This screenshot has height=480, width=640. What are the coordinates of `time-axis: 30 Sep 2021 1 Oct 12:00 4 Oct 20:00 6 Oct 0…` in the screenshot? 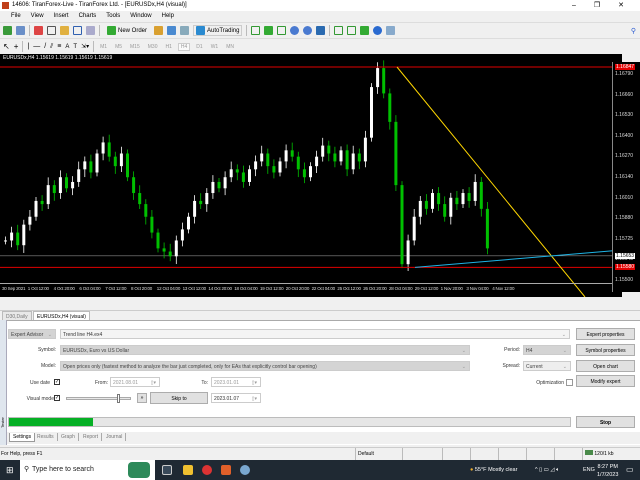 It's located at (306, 288).